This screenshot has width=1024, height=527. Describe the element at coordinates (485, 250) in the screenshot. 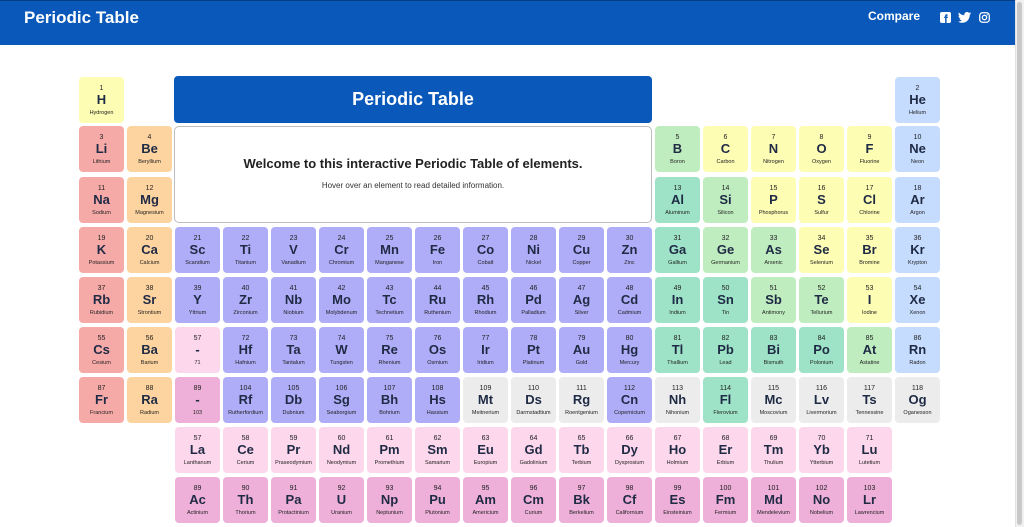

I see `element-tile-co: 27 Co Cobalt` at that location.